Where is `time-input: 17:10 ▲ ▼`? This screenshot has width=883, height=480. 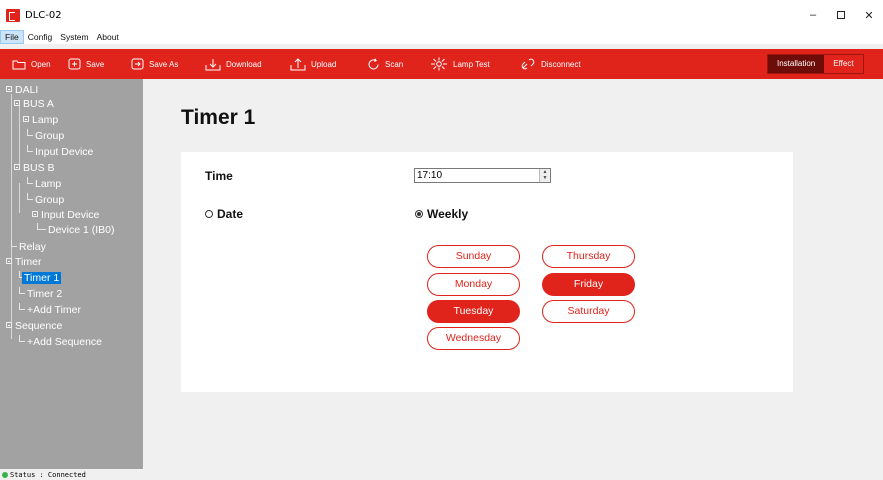 time-input: 17:10 ▲ ▼ is located at coordinates (482, 175).